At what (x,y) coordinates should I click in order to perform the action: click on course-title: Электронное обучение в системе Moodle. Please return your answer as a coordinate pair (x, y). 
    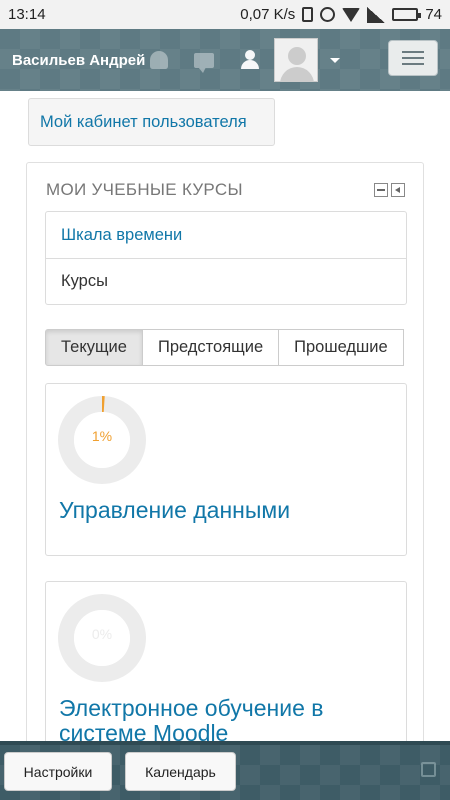
    Looking at the image, I should click on (229, 721).